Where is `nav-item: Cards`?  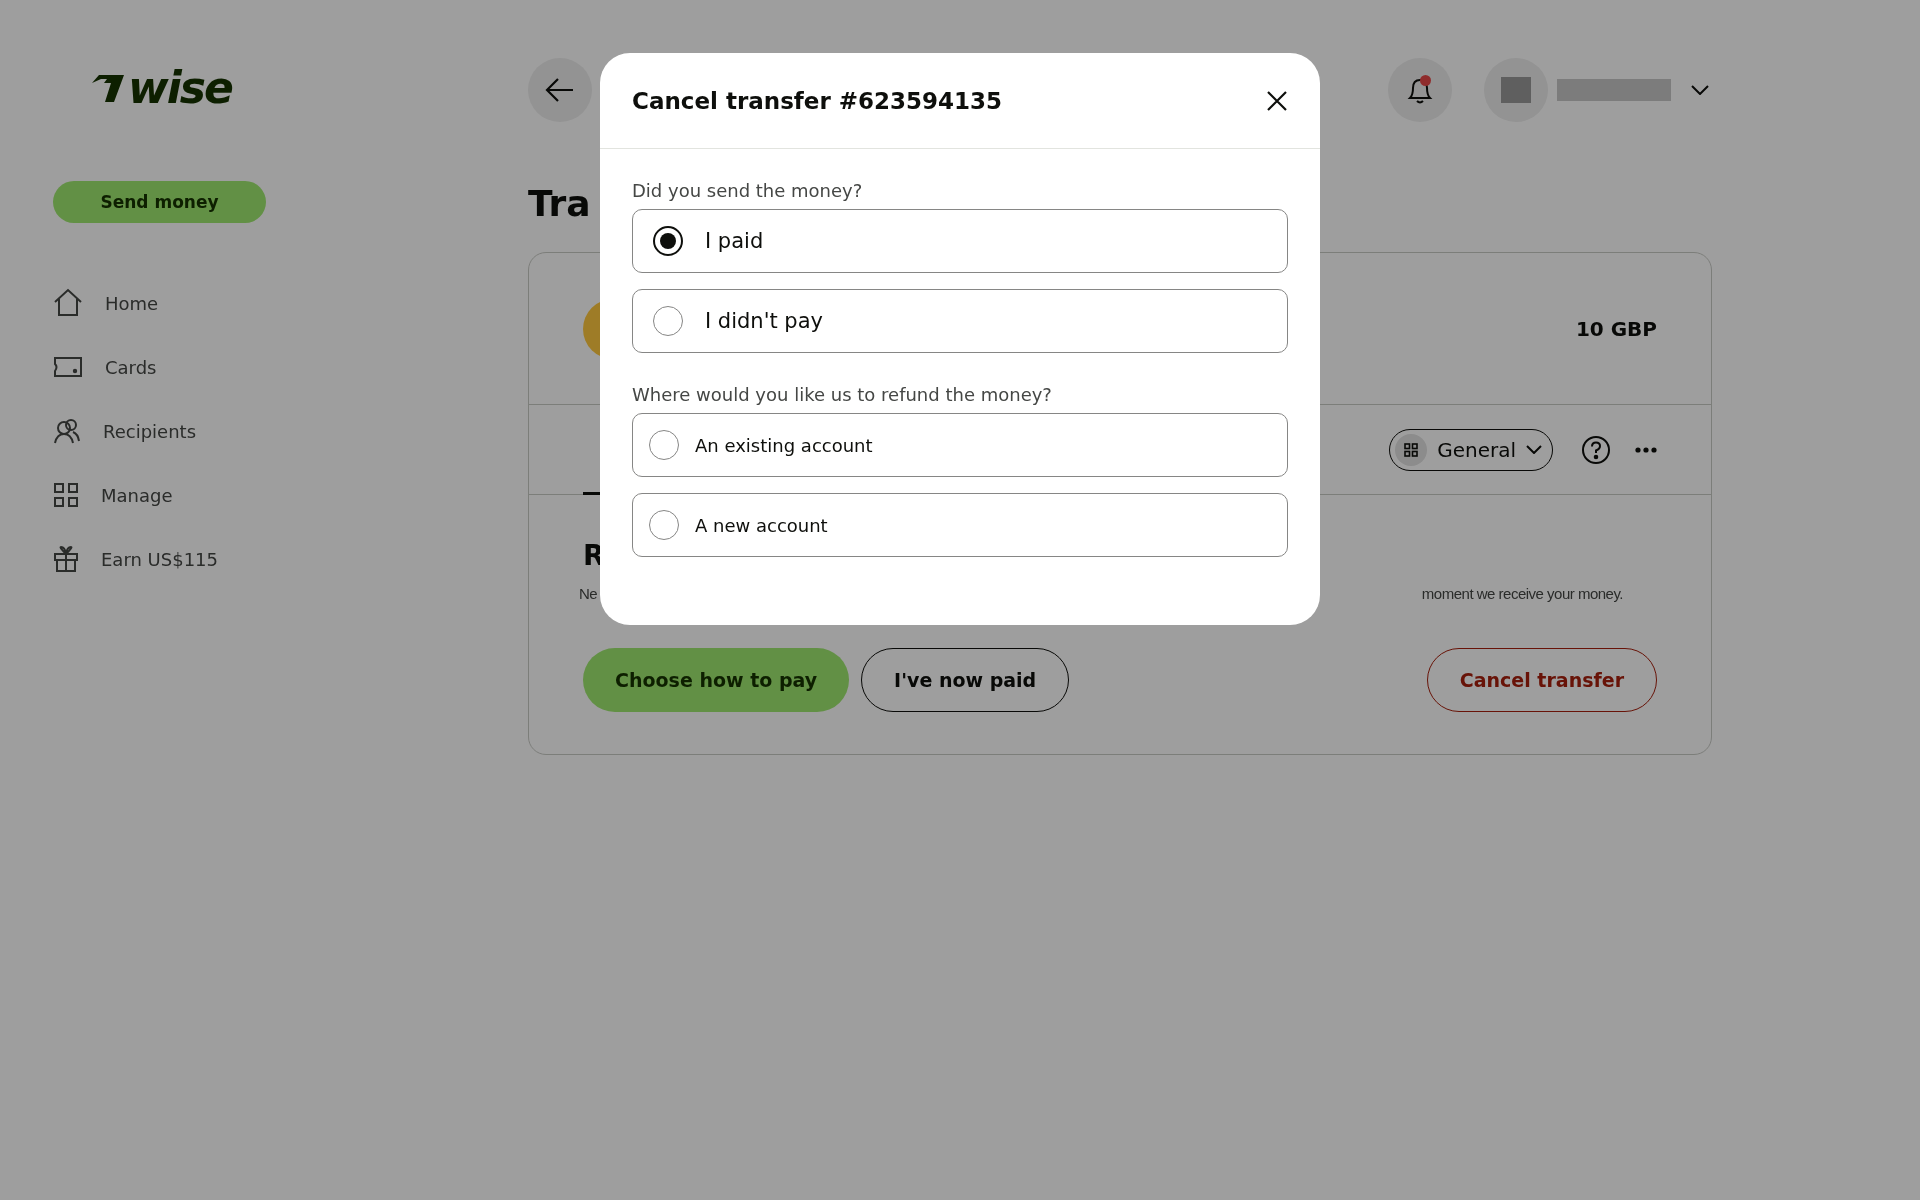
nav-item: Cards is located at coordinates (290, 367).